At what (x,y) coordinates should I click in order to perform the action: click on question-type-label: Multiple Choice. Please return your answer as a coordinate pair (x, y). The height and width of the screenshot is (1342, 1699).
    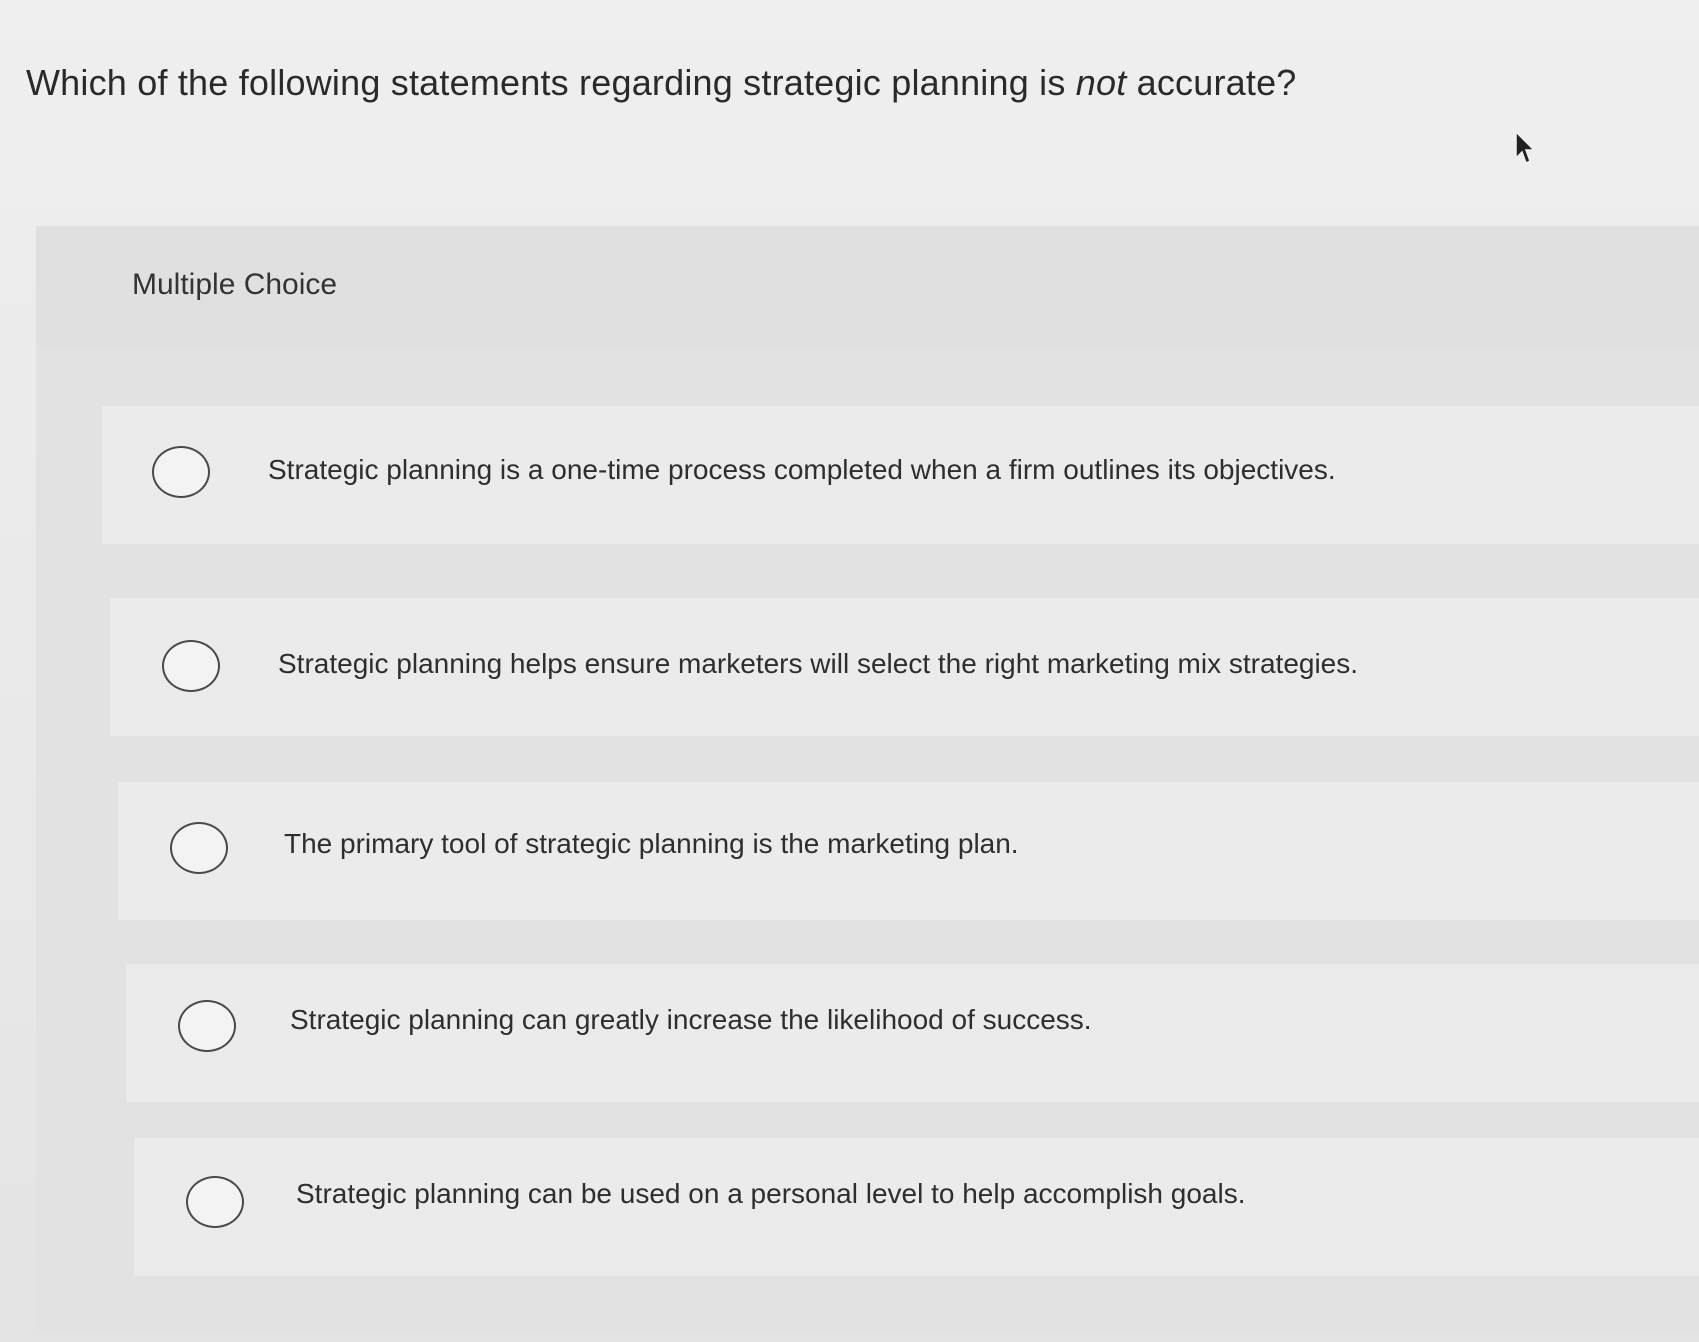
    Looking at the image, I should click on (235, 284).